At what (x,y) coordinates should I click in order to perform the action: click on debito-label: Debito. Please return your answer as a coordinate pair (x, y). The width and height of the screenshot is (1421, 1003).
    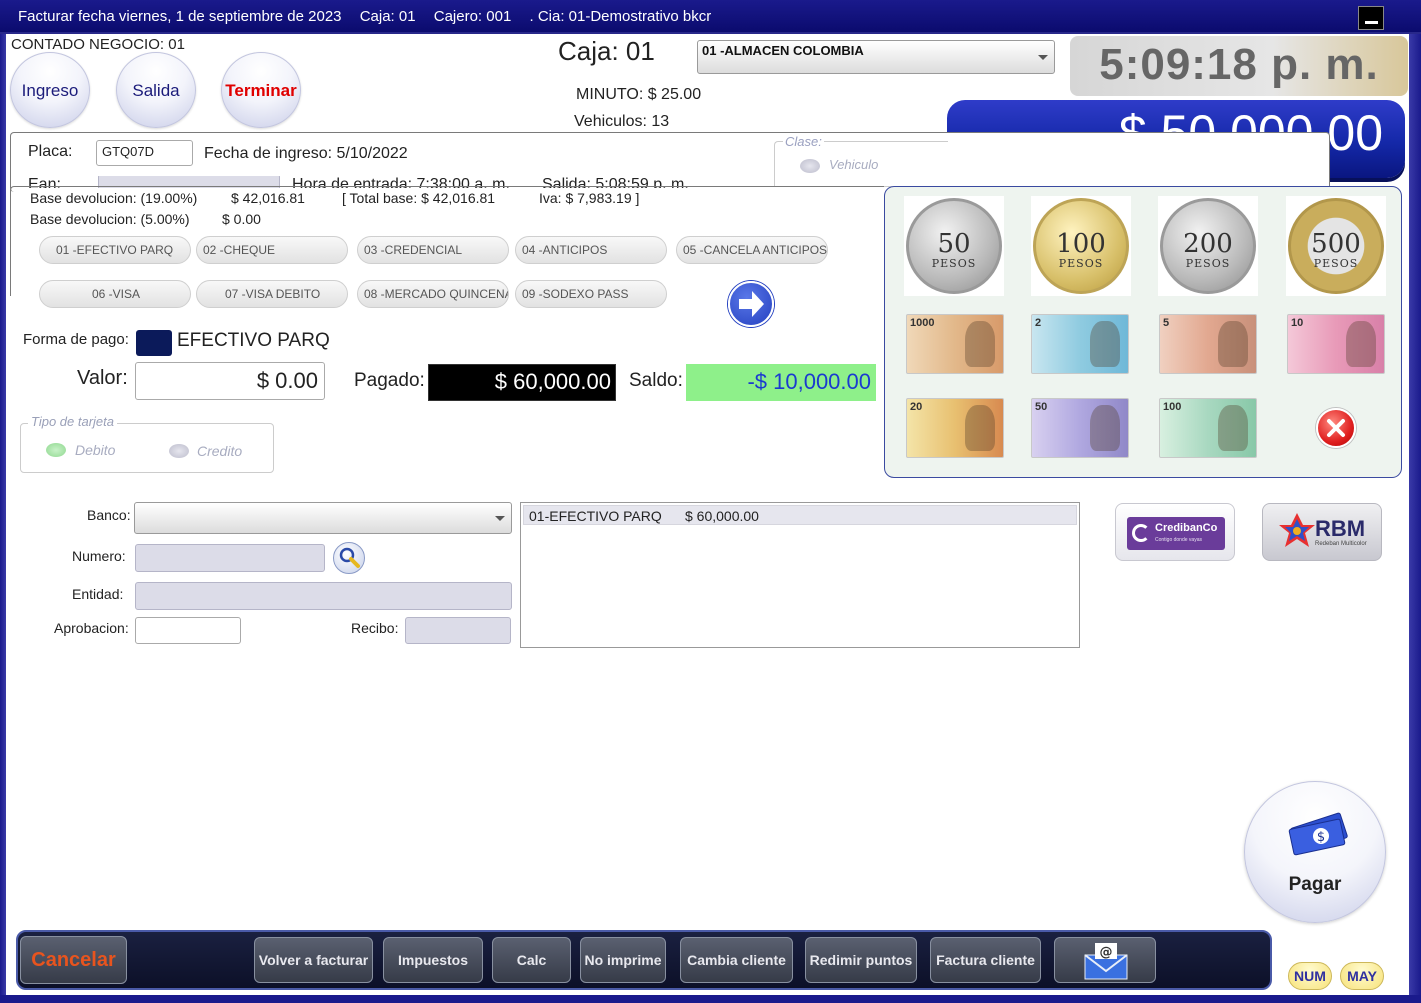
    Looking at the image, I should click on (95, 450).